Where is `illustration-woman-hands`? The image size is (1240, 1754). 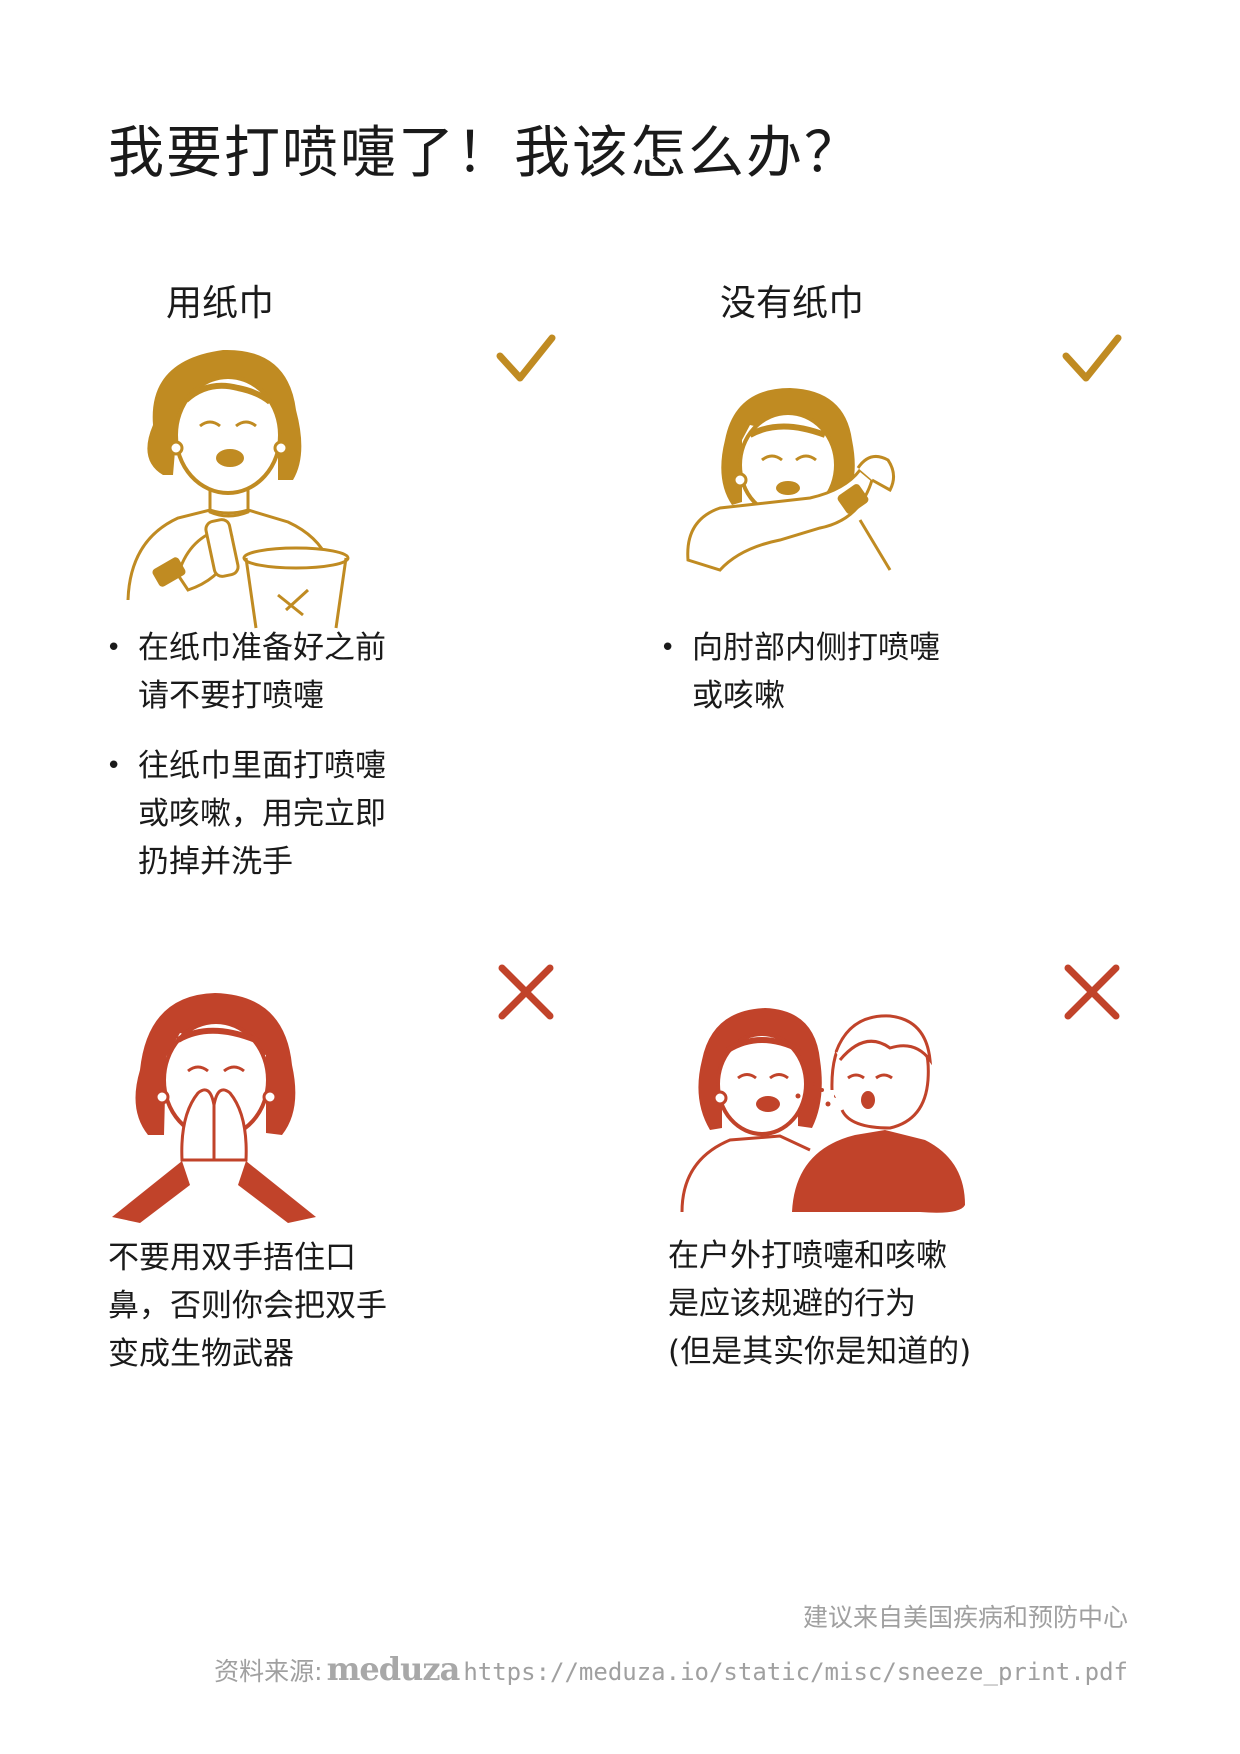
illustration-woman-hands is located at coordinates (214, 1108).